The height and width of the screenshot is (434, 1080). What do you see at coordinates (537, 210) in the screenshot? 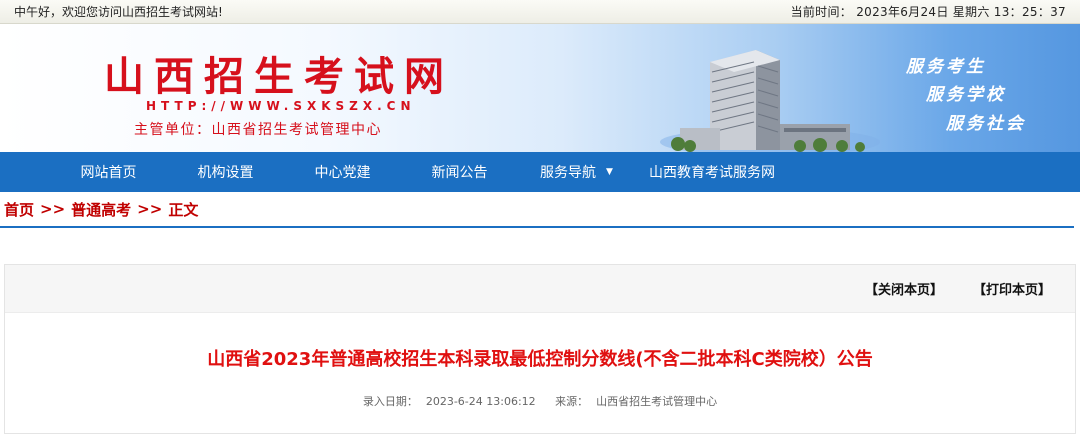
I see `breadcrumb: 首页 >> 普通高考 >> 正文` at bounding box center [537, 210].